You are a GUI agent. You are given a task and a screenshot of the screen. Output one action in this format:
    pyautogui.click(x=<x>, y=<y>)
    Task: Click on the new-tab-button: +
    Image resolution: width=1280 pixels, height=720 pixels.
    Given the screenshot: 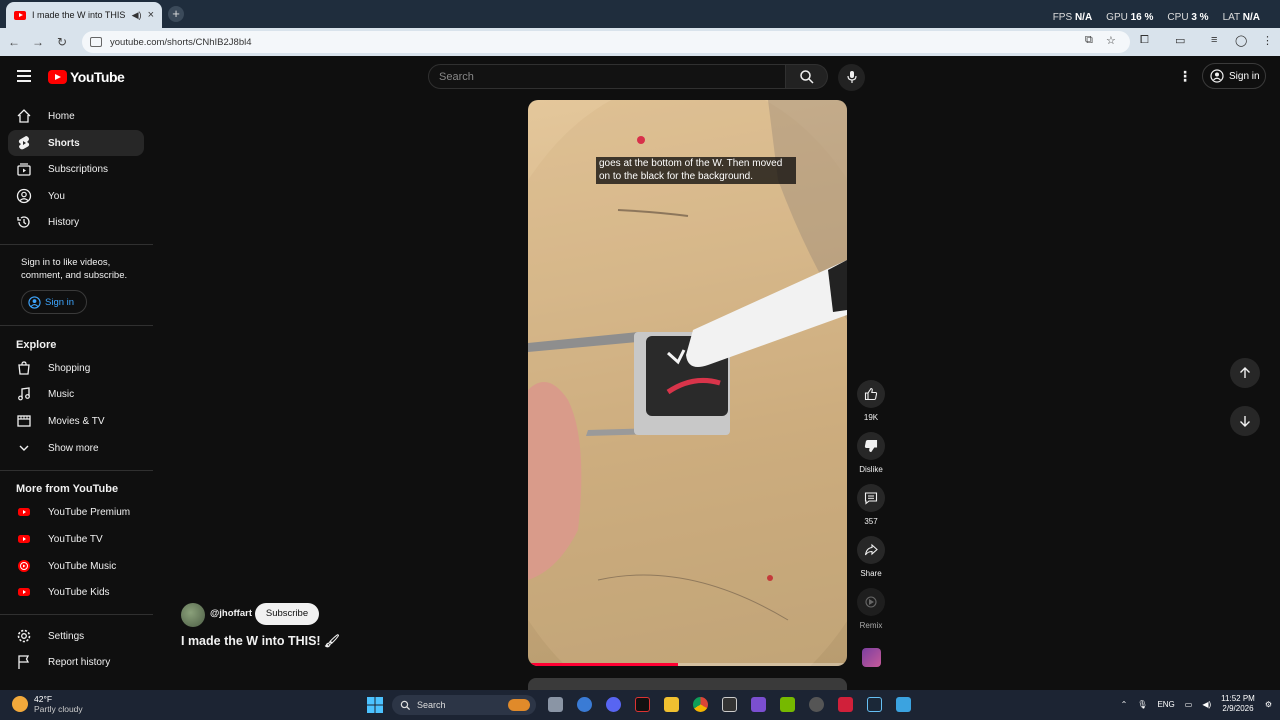 What is the action you would take?
    pyautogui.click(x=176, y=14)
    